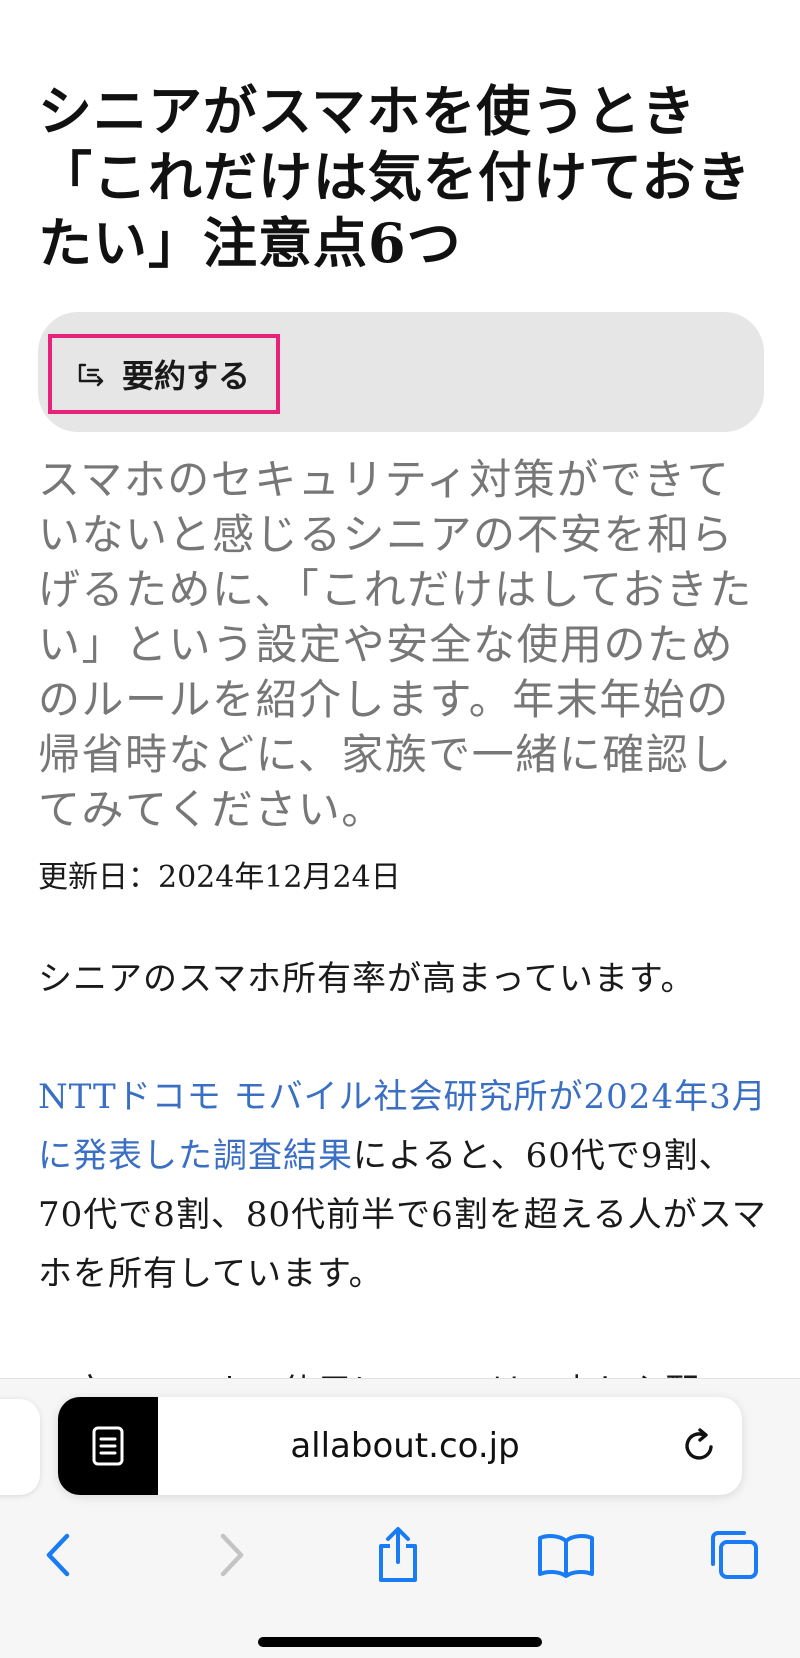 This screenshot has height=1658, width=800. I want to click on previous-tab-preview, so click(20, 1447).